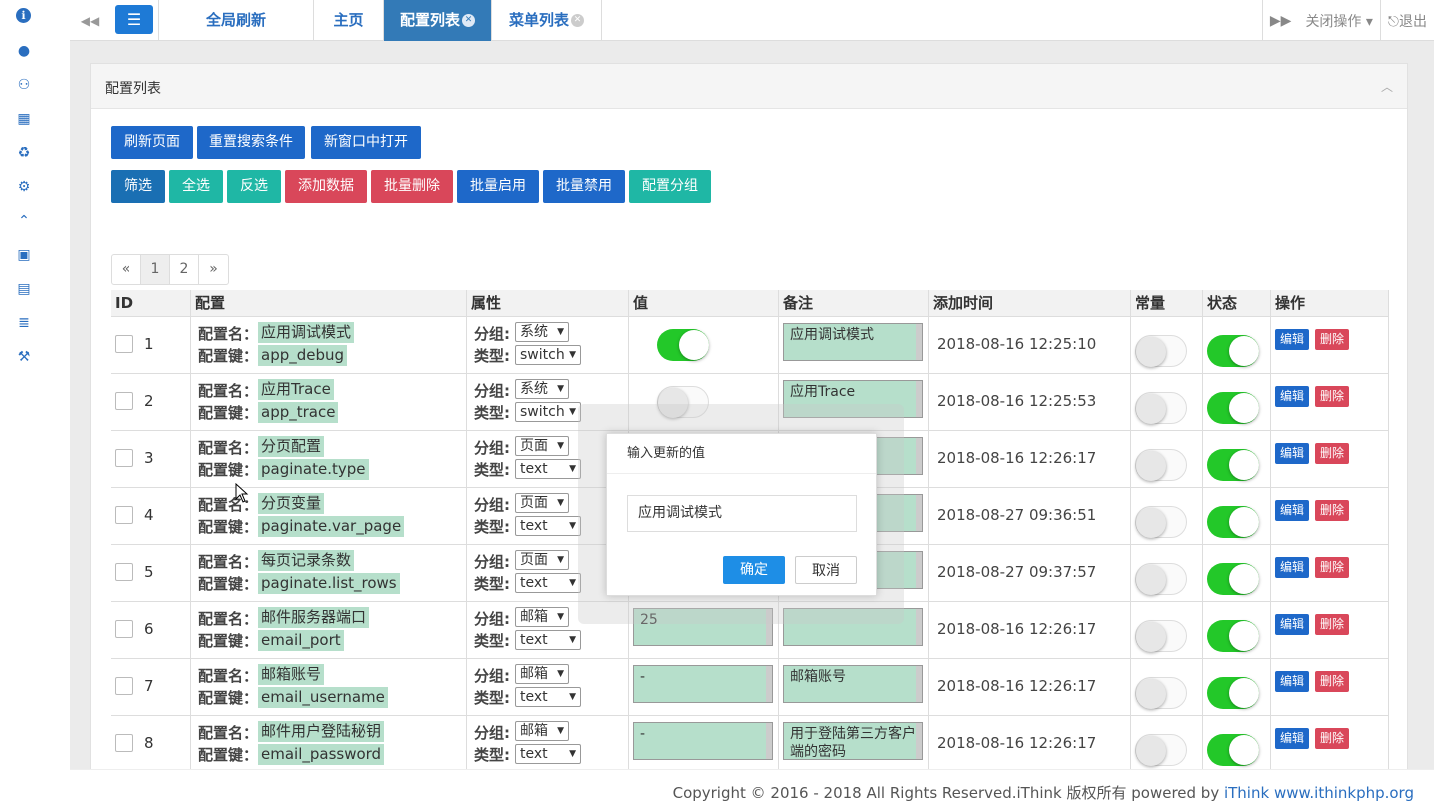  What do you see at coordinates (23, 15) in the screenshot?
I see `info-icon: ℹ` at bounding box center [23, 15].